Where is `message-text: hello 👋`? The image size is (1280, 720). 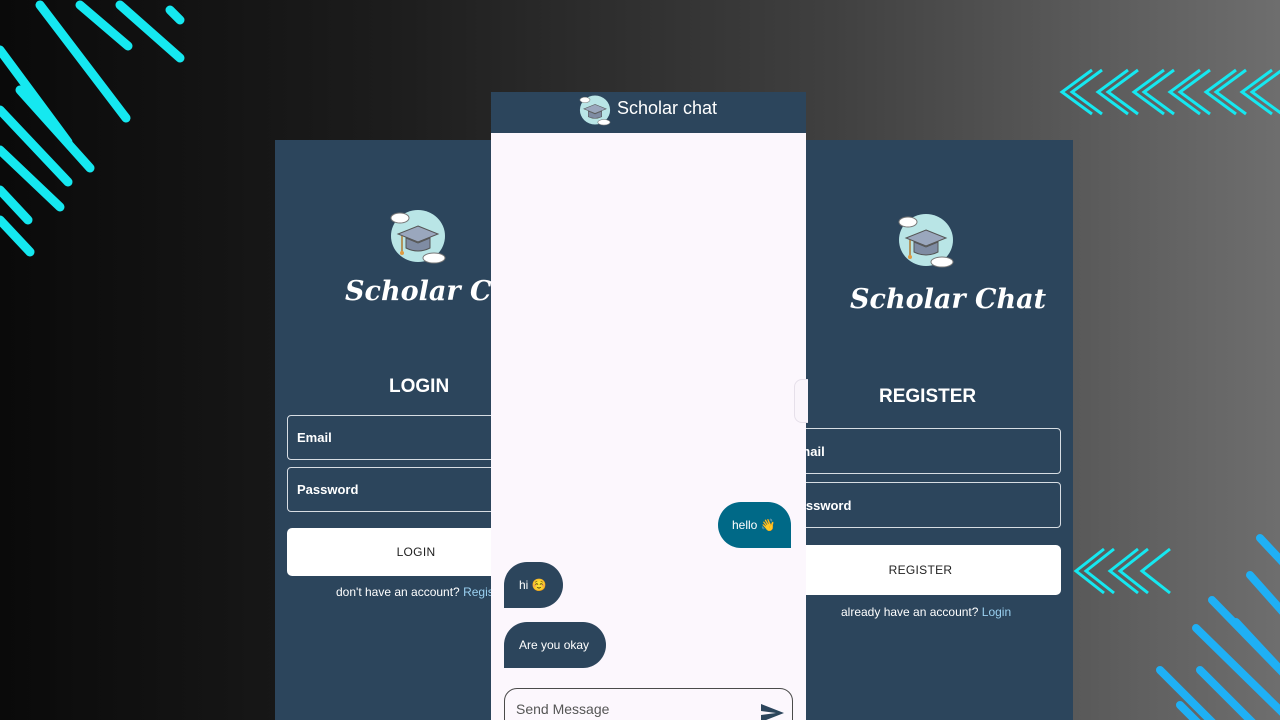
message-text: hello 👋 is located at coordinates (754, 525).